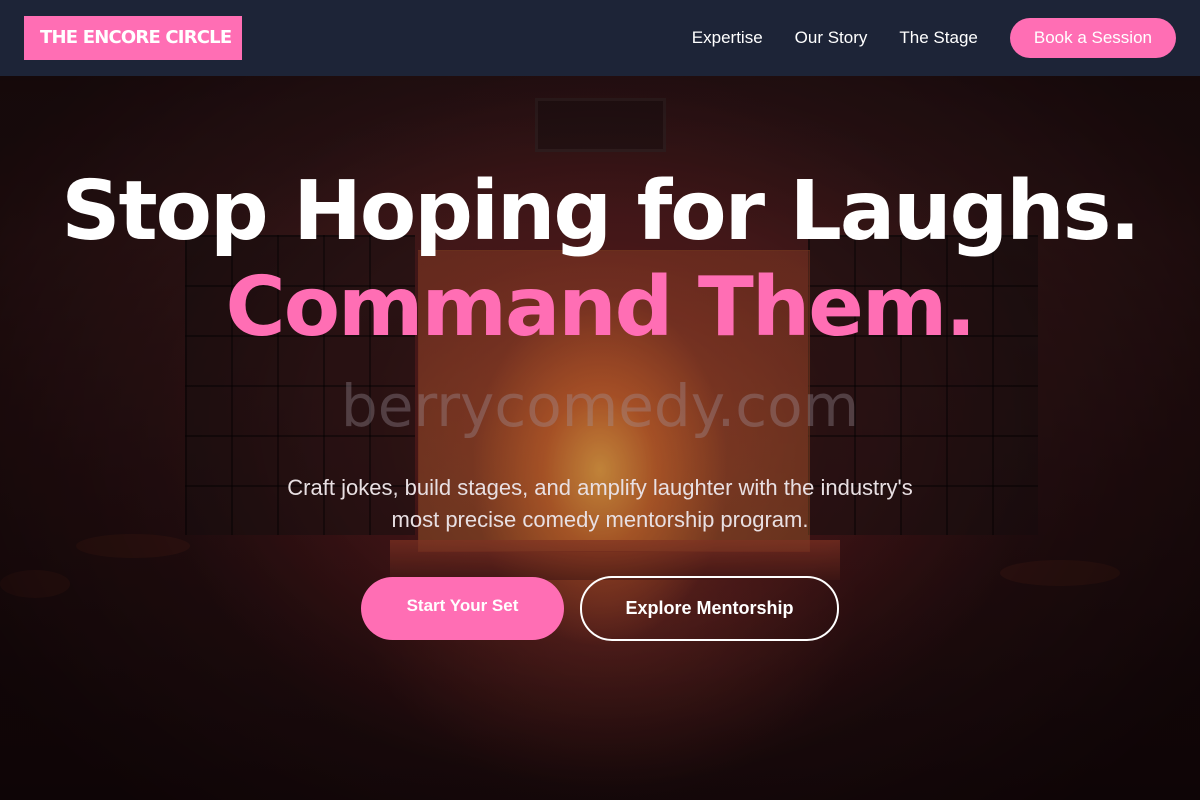 The width and height of the screenshot is (1200, 800). Describe the element at coordinates (709, 608) in the screenshot. I see `explore-mentorship-button: Explore Mentorship` at that location.